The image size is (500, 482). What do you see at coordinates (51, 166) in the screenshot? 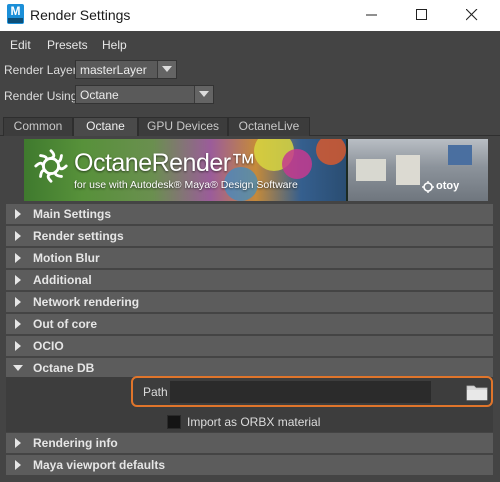
I see `octane-logo-icon` at bounding box center [51, 166].